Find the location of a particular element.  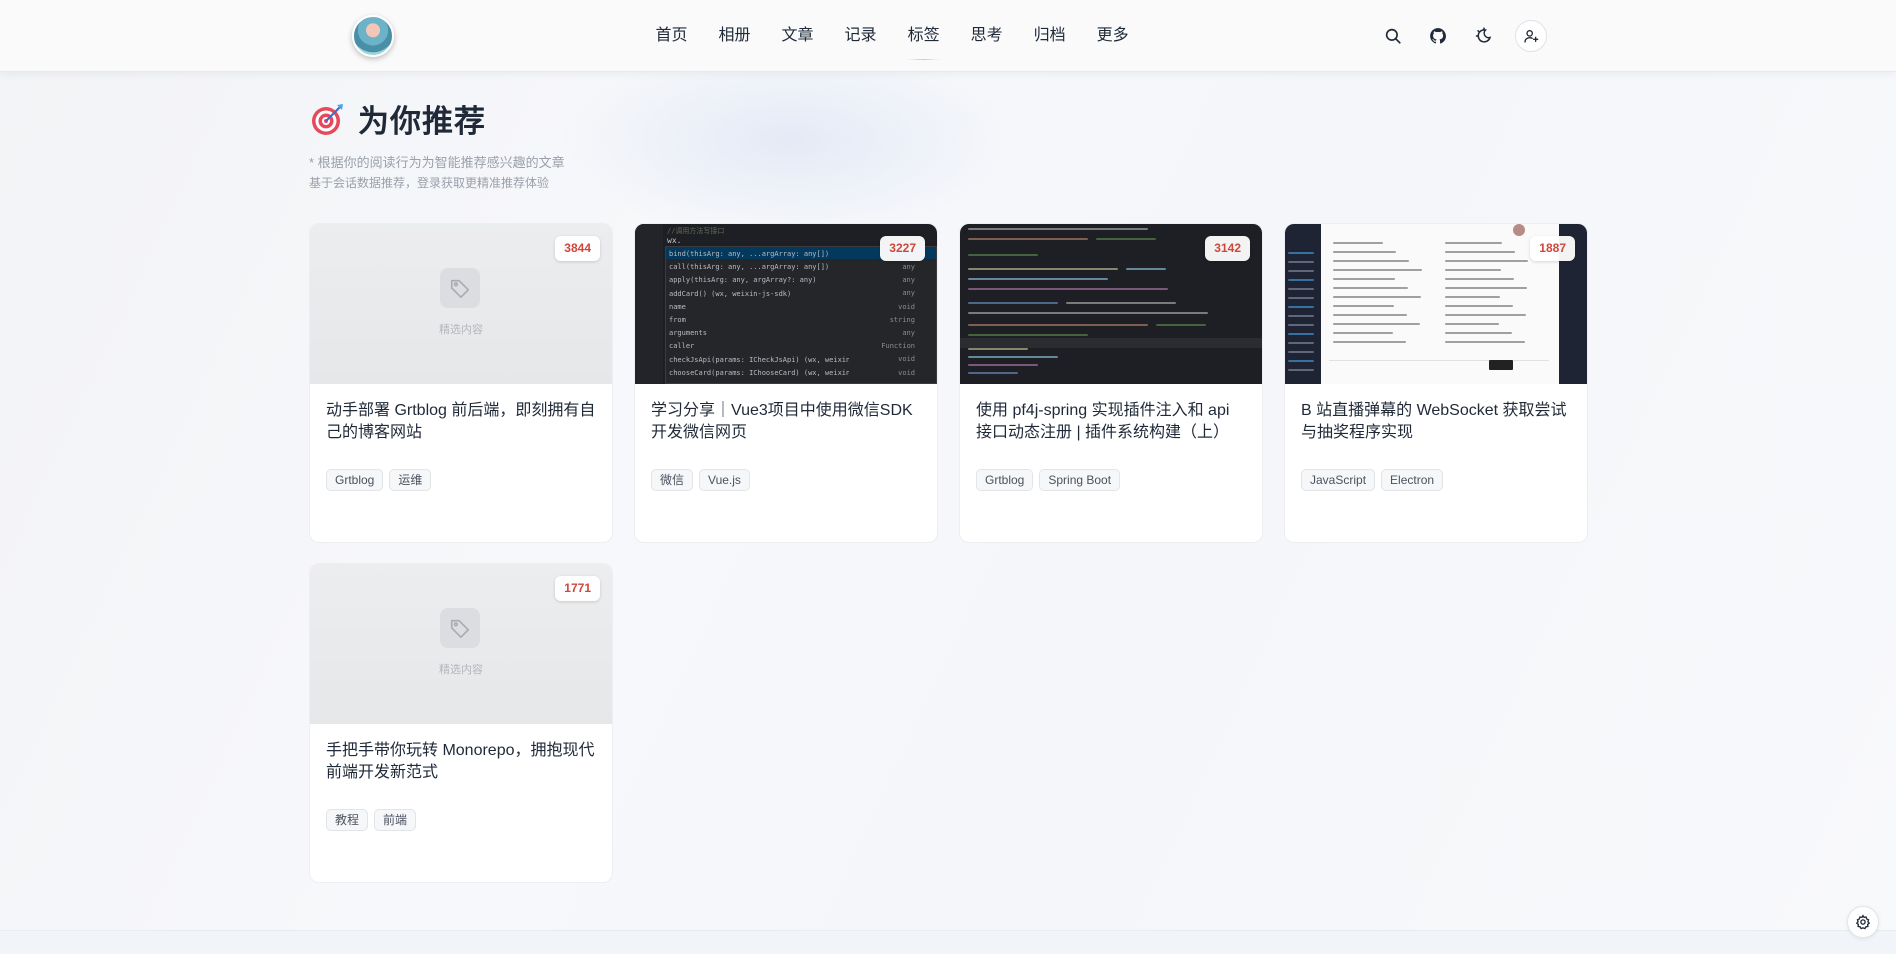

card-title: 手把手带你玩转 Monorepo，拥抱现代前端开发新范式 is located at coordinates (462, 762).